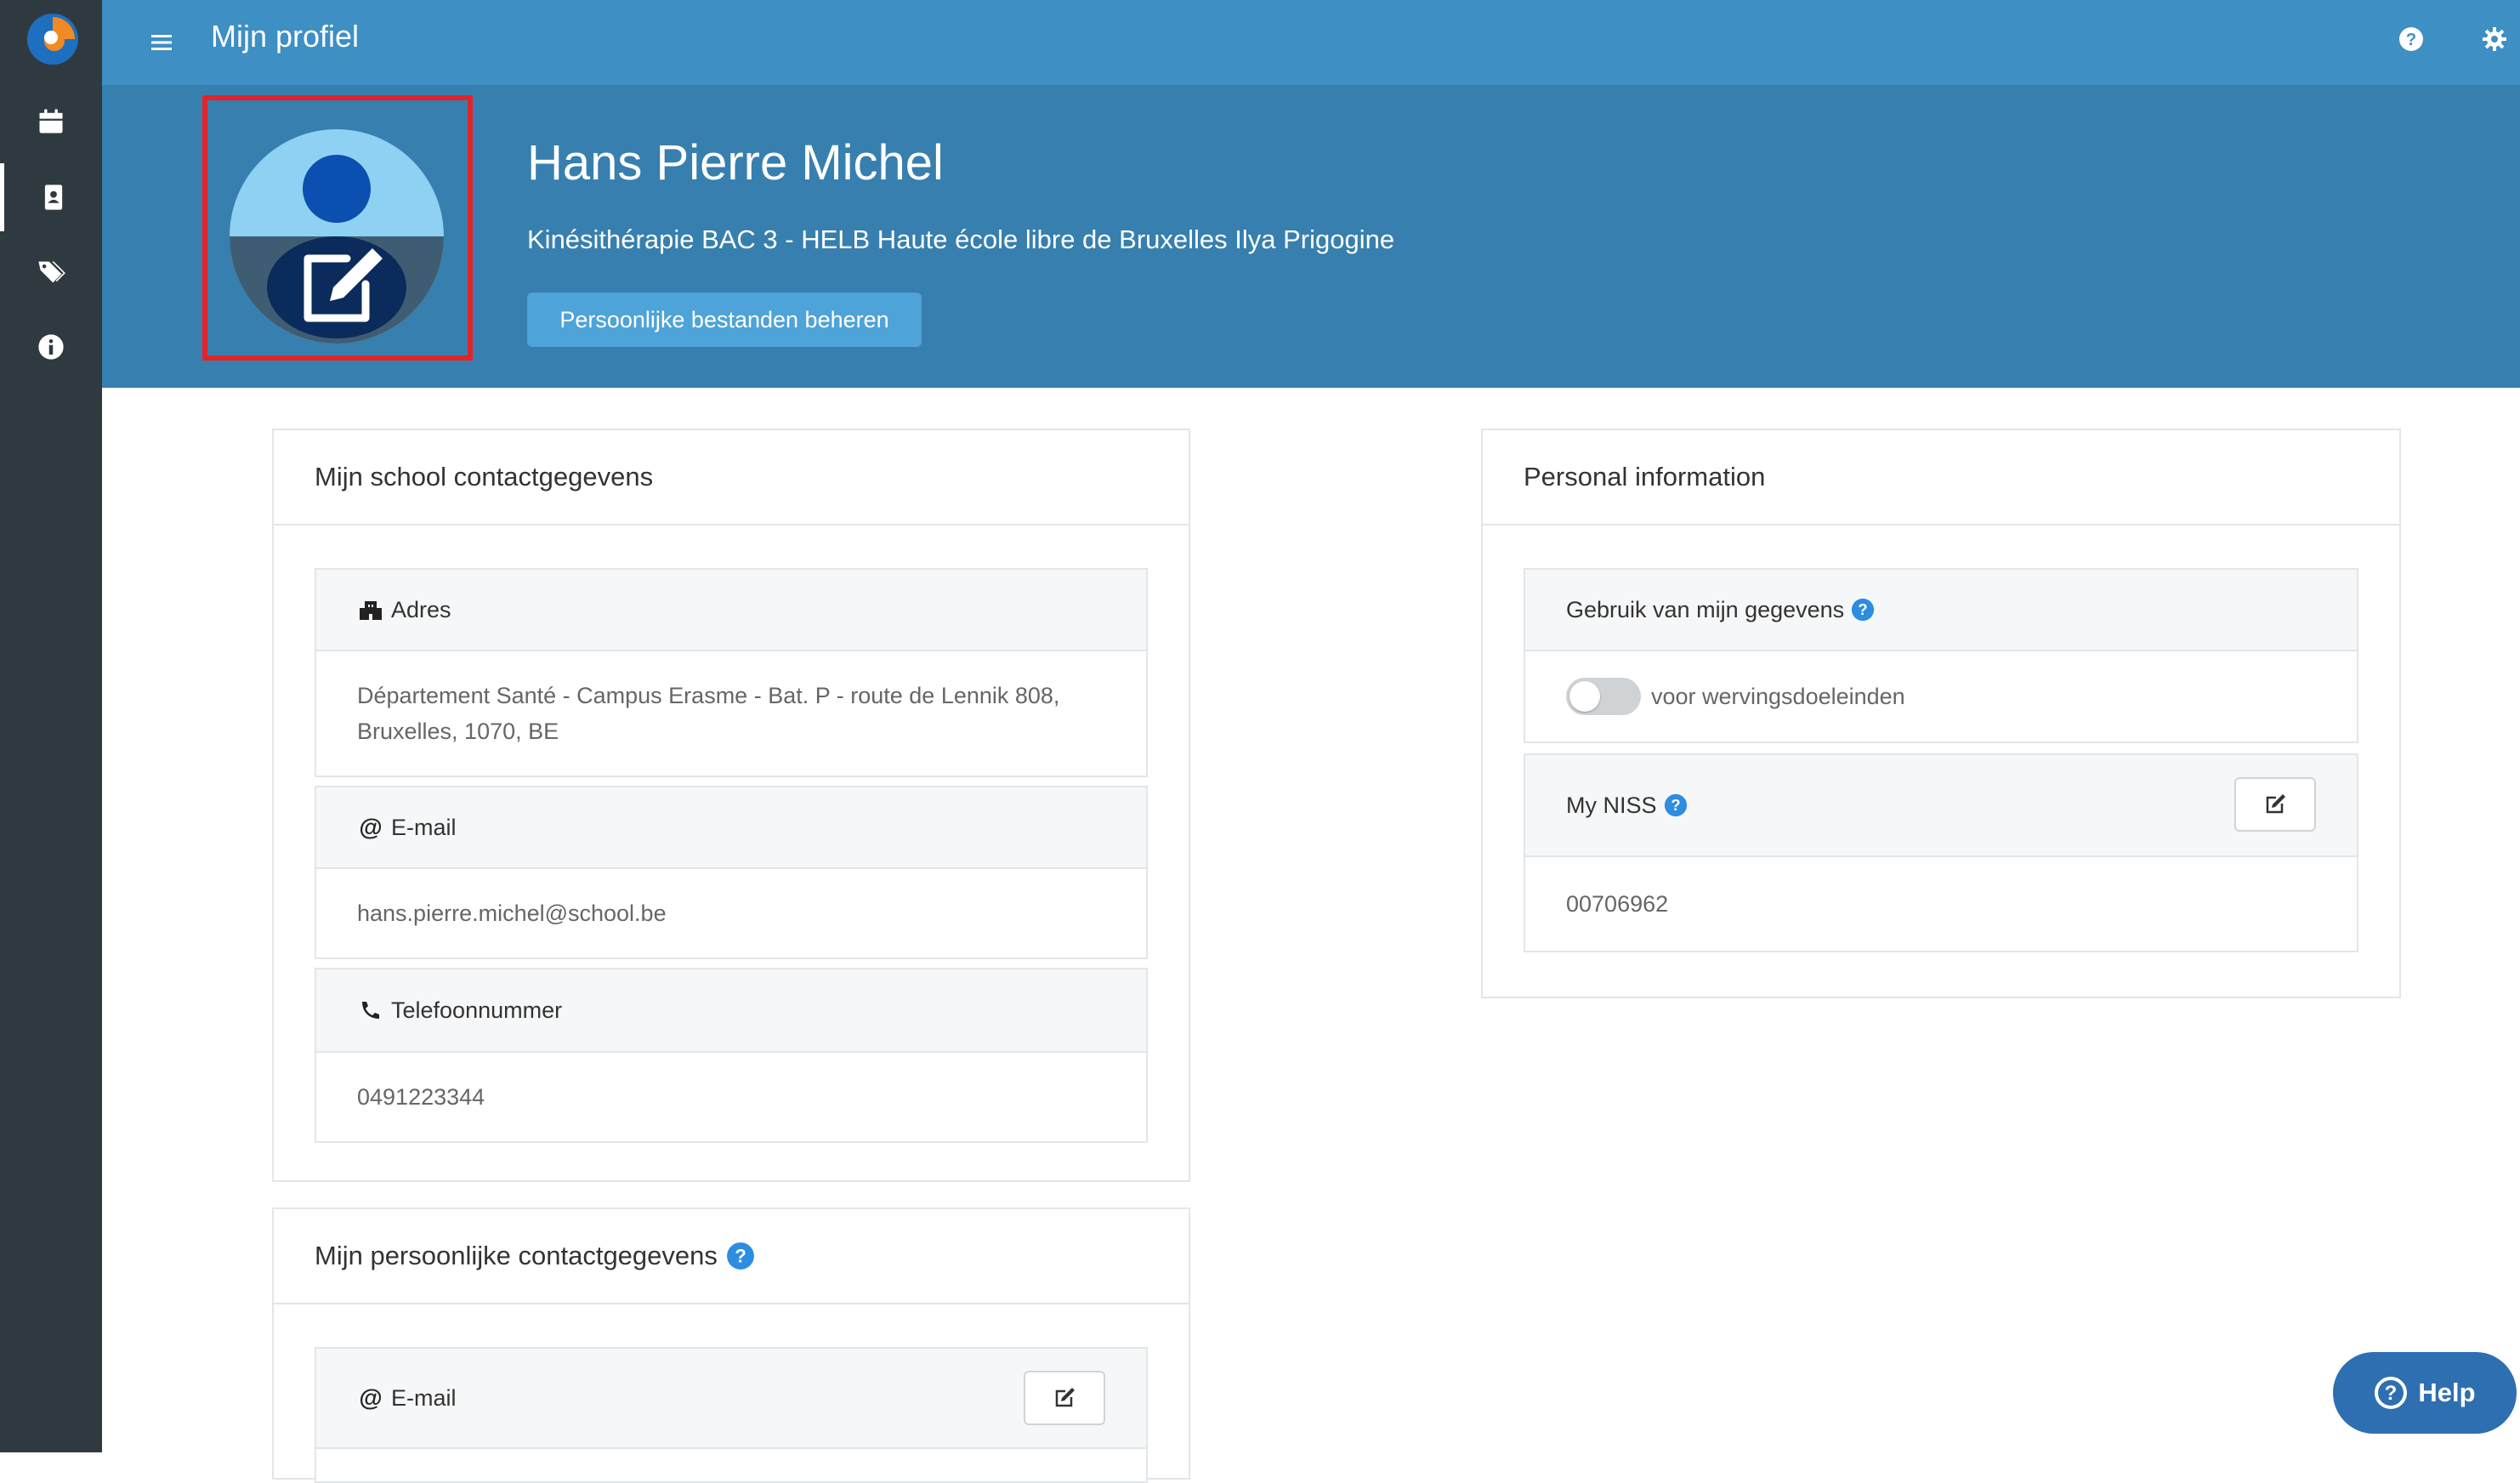  What do you see at coordinates (337, 236) in the screenshot?
I see `avatar-edit-button` at bounding box center [337, 236].